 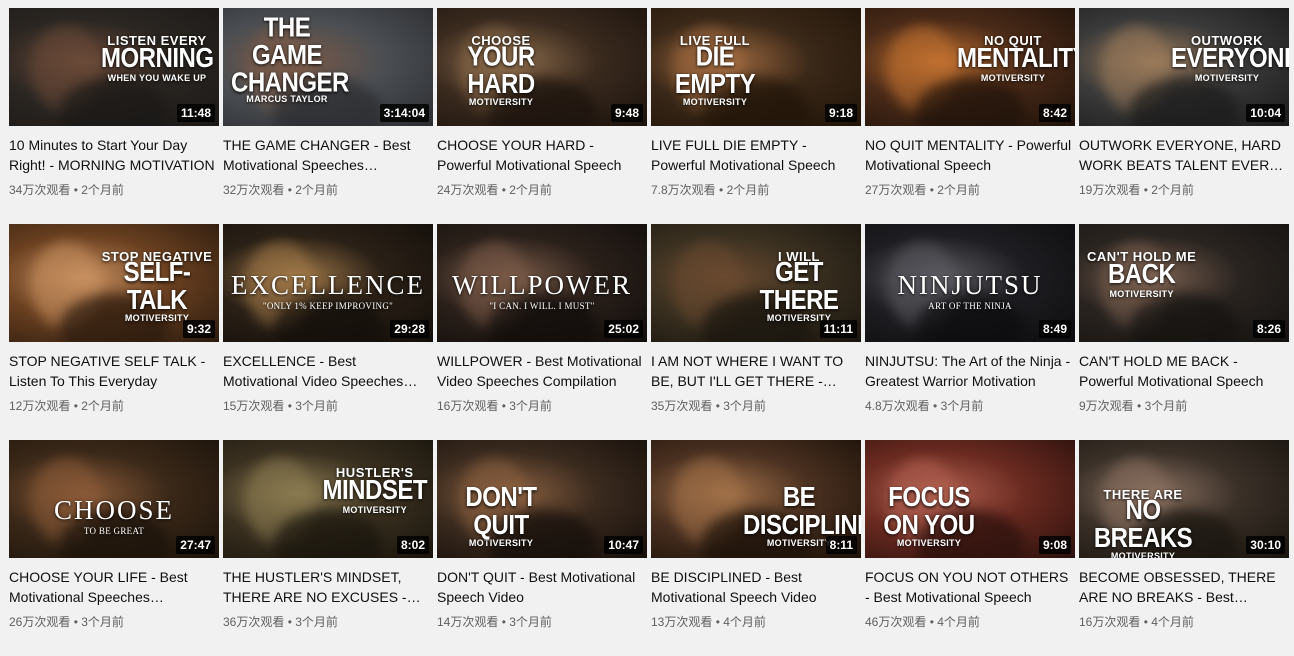 I want to click on thumbnail-caption: LISTEN EVERY MORNING WHEN YOU WAKE UP, so click(x=157, y=58).